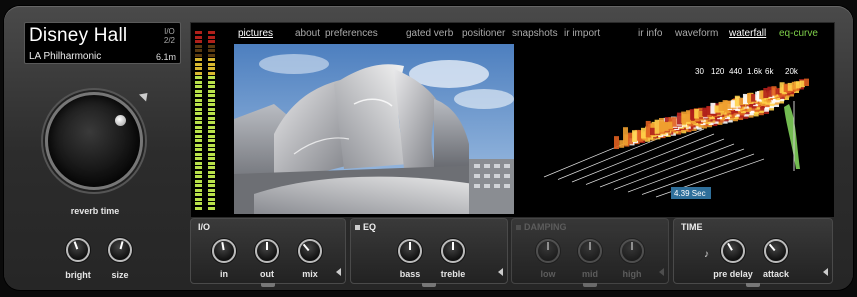  I want to click on high-knob, so click(632, 251).